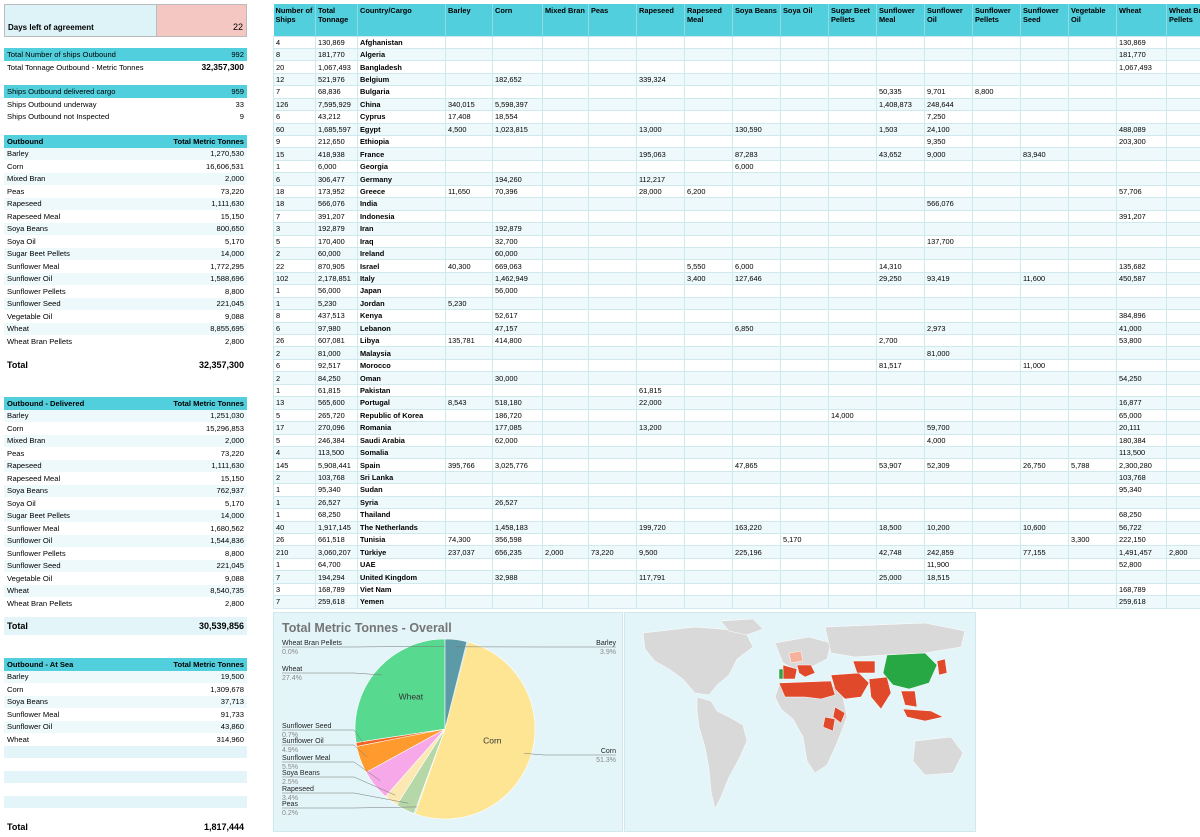 The image size is (1200, 837). What do you see at coordinates (306, 758) in the screenshot?
I see `callout-label: Sunflower Meal` at bounding box center [306, 758].